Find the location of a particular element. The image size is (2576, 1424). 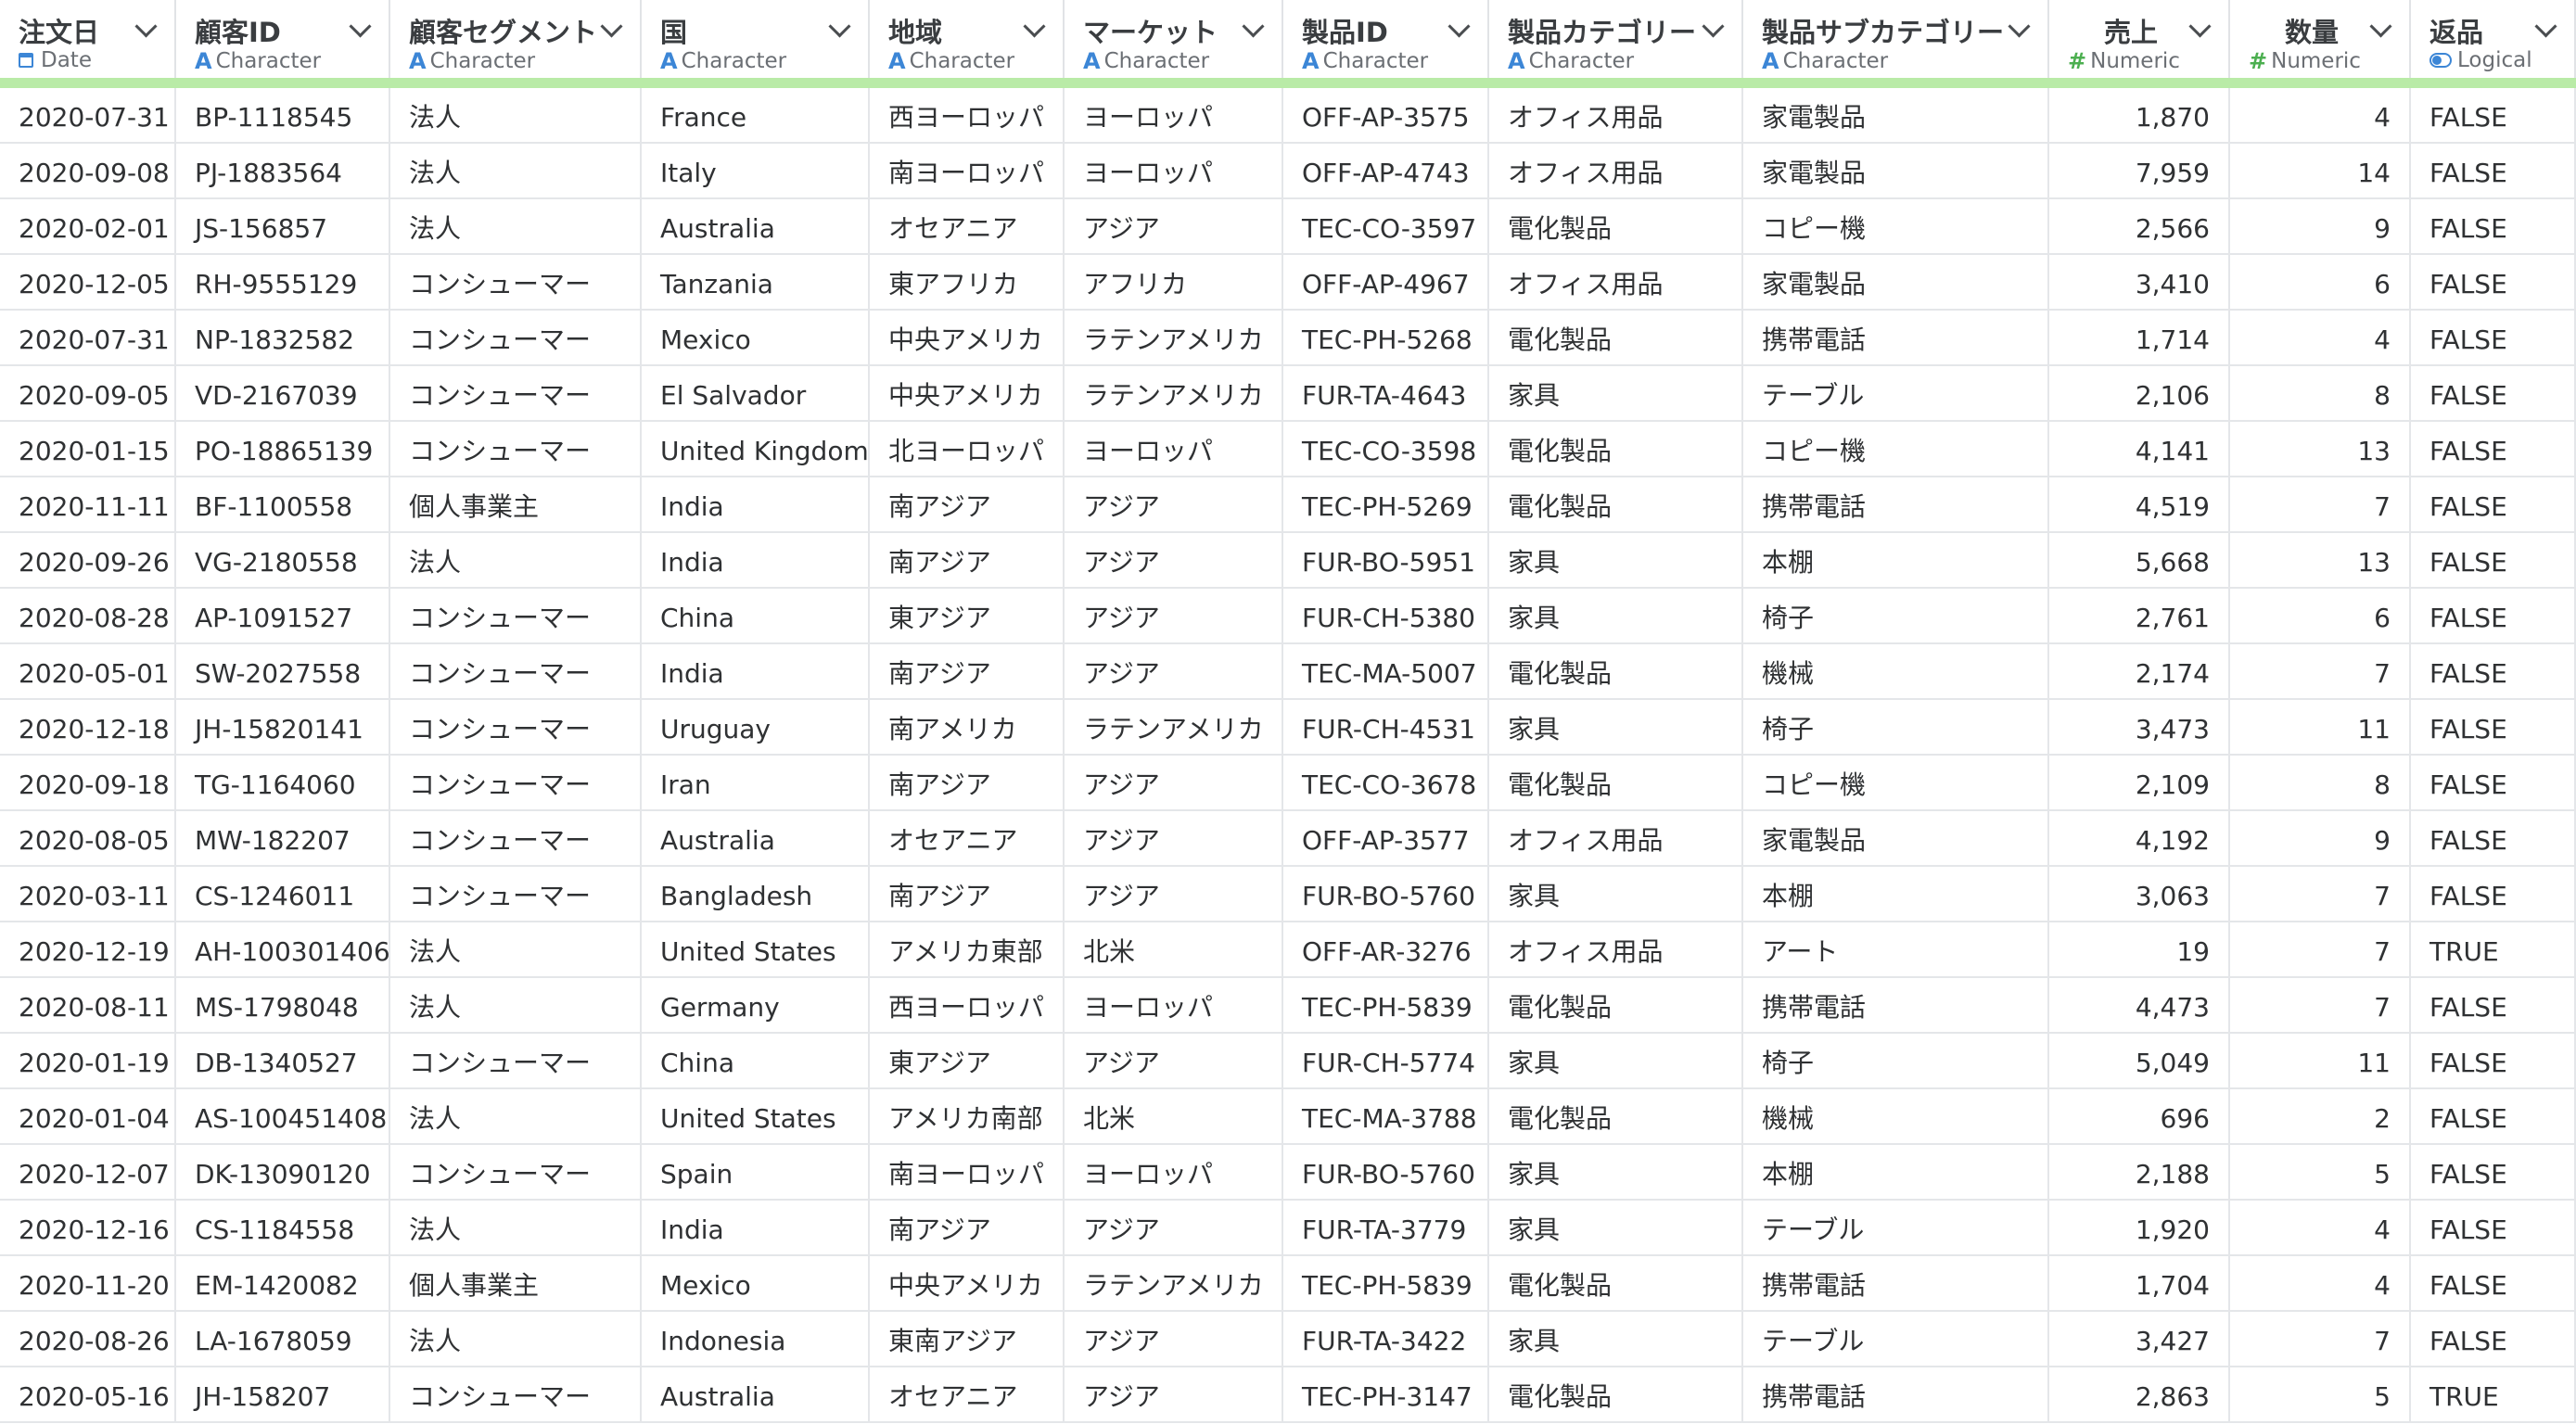

table-cell: Tanzania is located at coordinates (756, 283).